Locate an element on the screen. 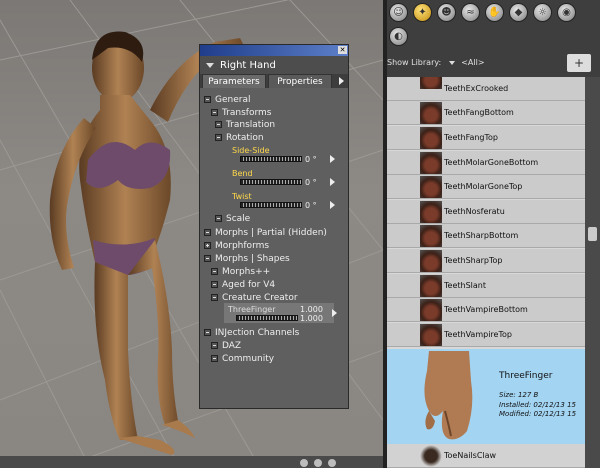 The width and height of the screenshot is (600, 468). group-injection-channels: INJection Channels is located at coordinates (251, 333).